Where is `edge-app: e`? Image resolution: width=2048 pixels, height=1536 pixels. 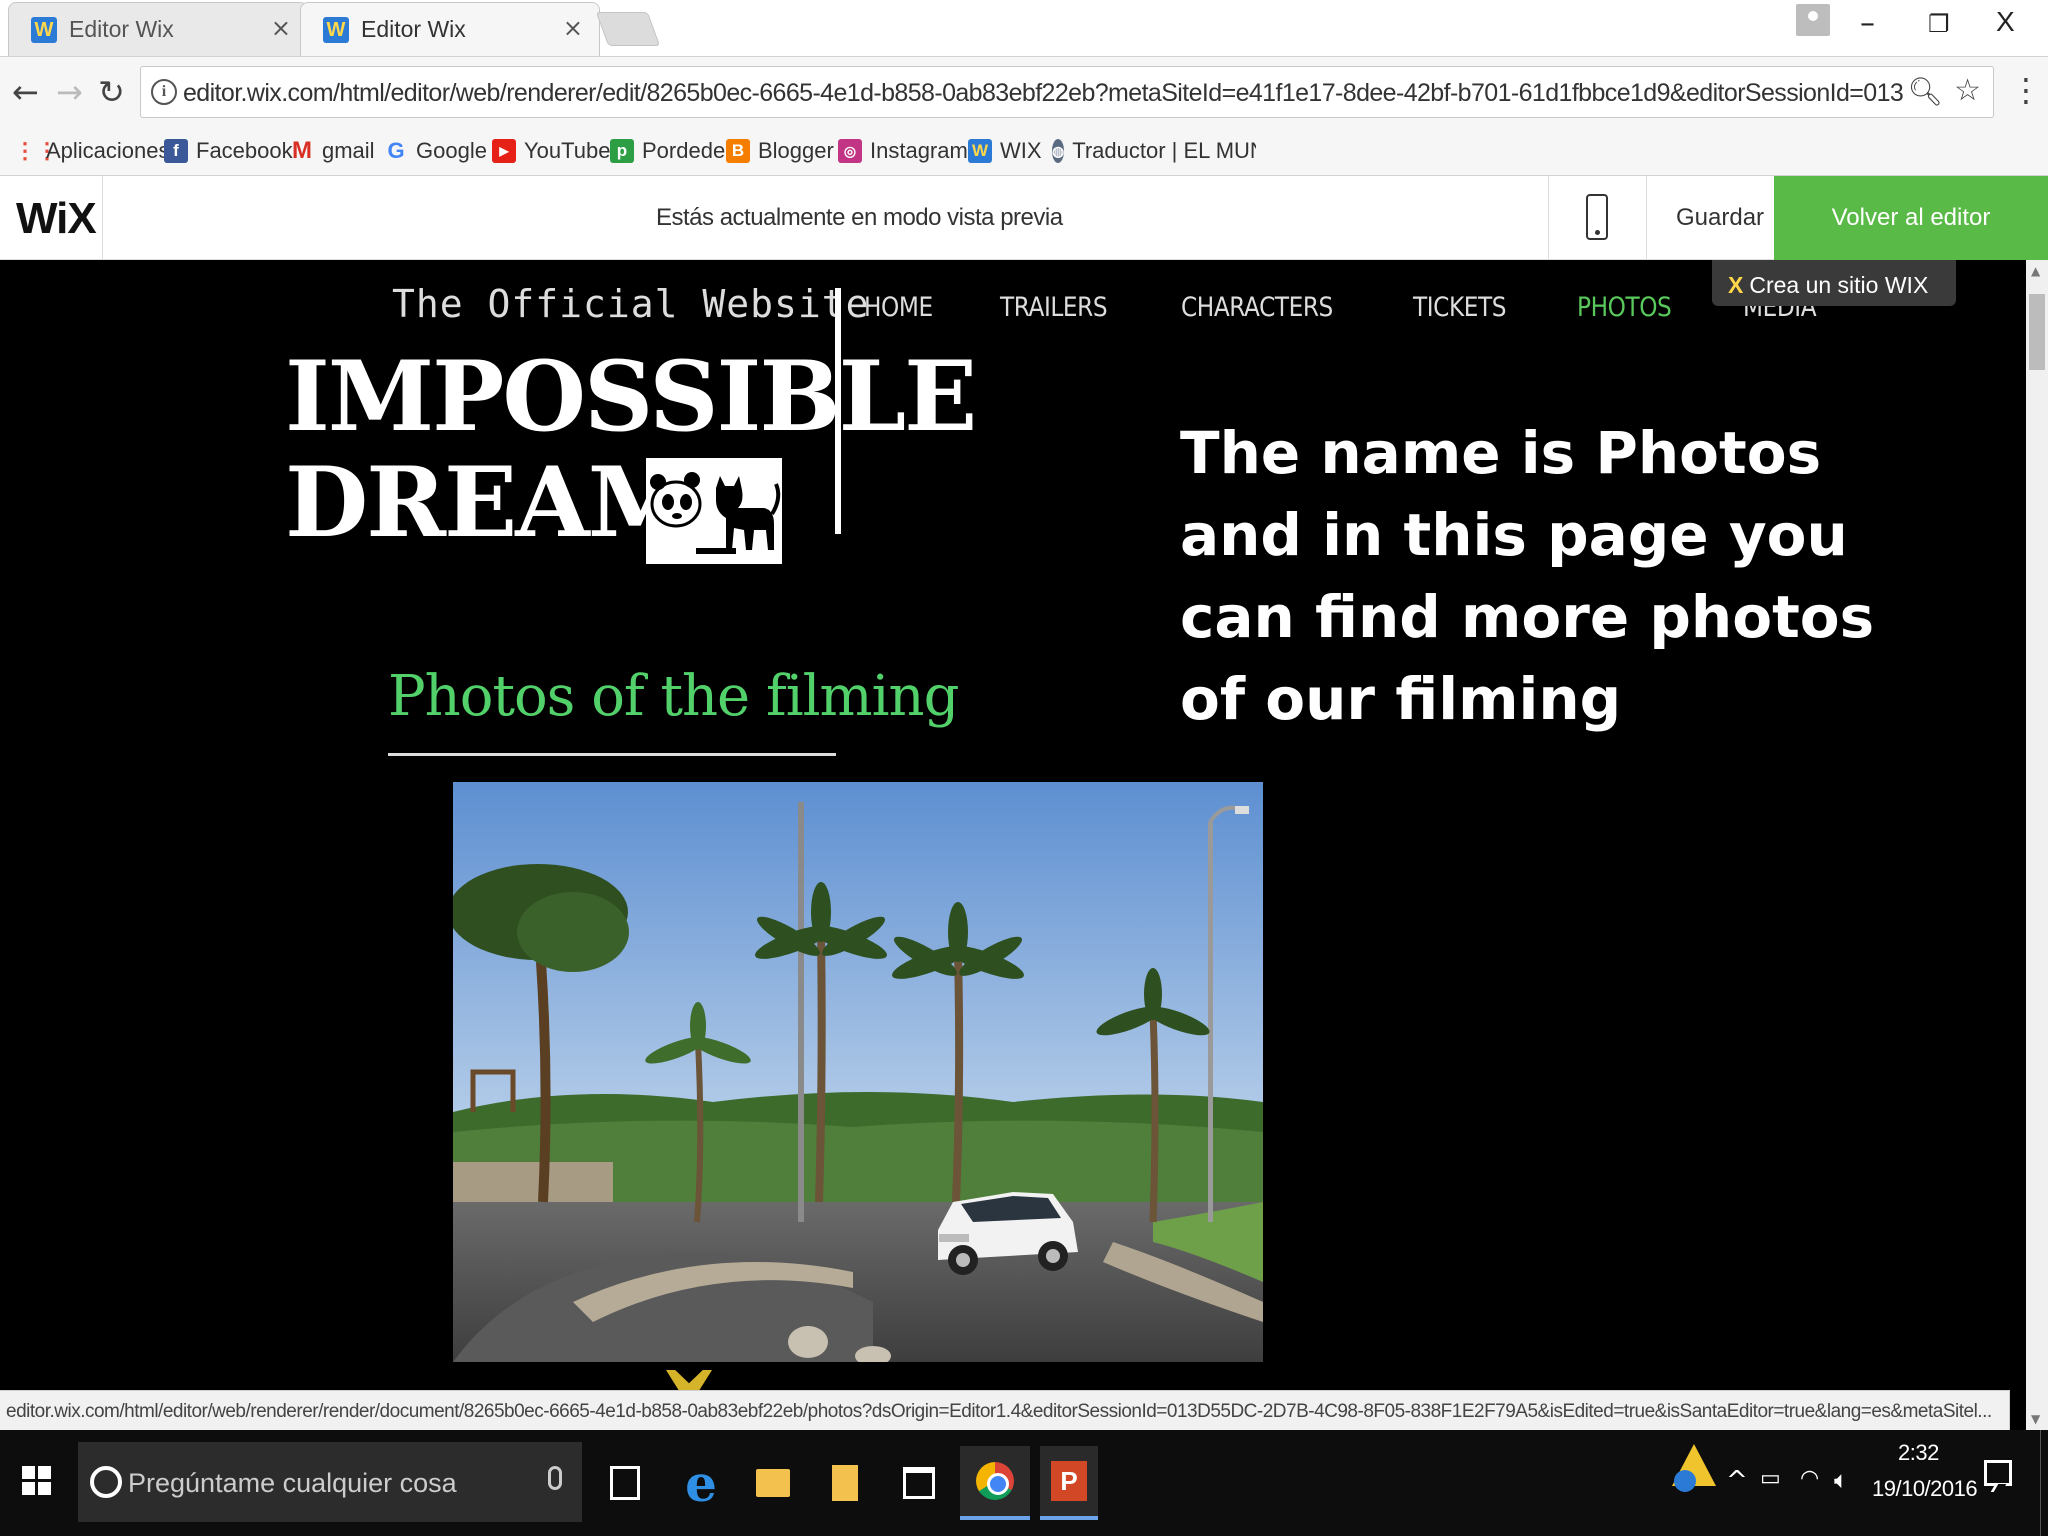
edge-app: e is located at coordinates (701, 1483).